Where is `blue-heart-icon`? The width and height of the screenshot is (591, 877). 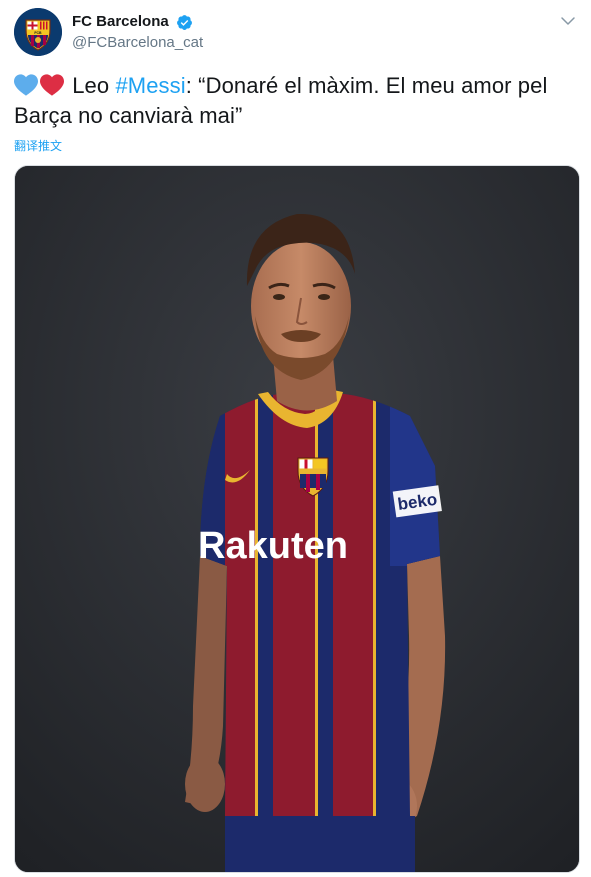 blue-heart-icon is located at coordinates (26, 85).